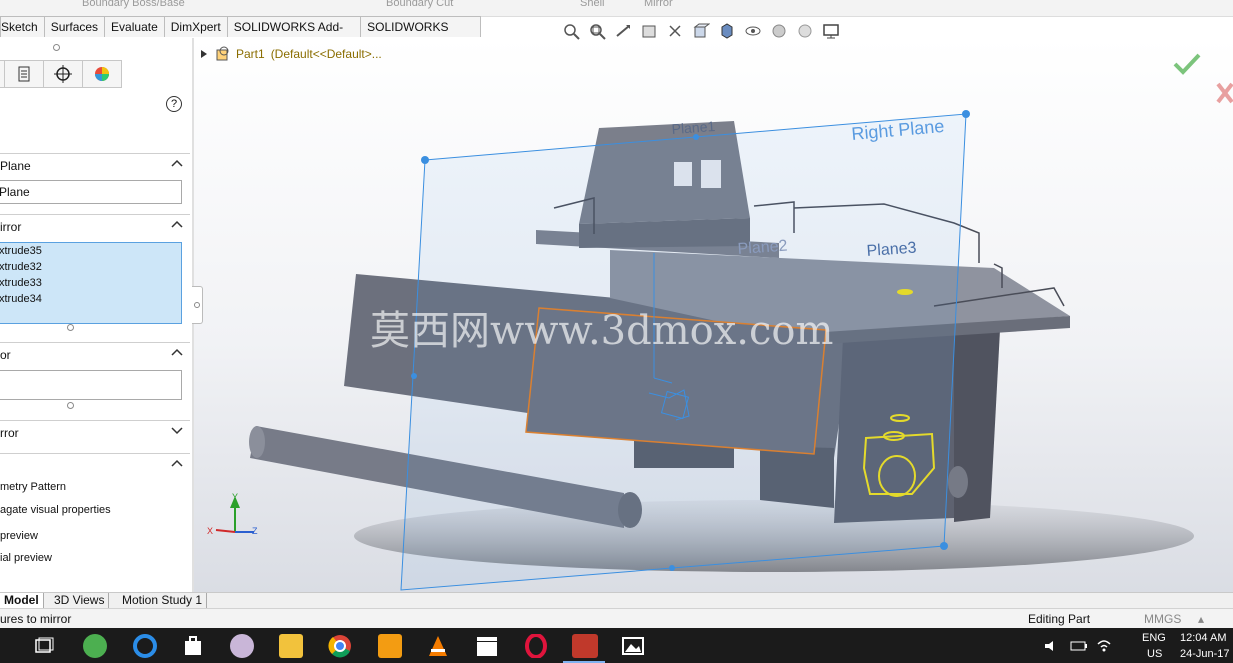 The height and width of the screenshot is (663, 1233). Describe the element at coordinates (204, 54) in the screenshot. I see `expand-arrow-icon` at that location.